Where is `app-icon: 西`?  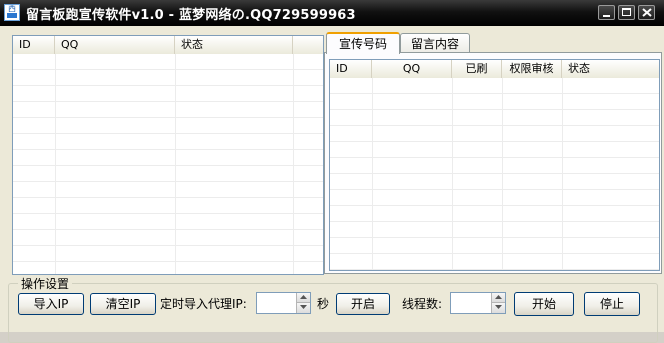 app-icon: 西 is located at coordinates (12, 12).